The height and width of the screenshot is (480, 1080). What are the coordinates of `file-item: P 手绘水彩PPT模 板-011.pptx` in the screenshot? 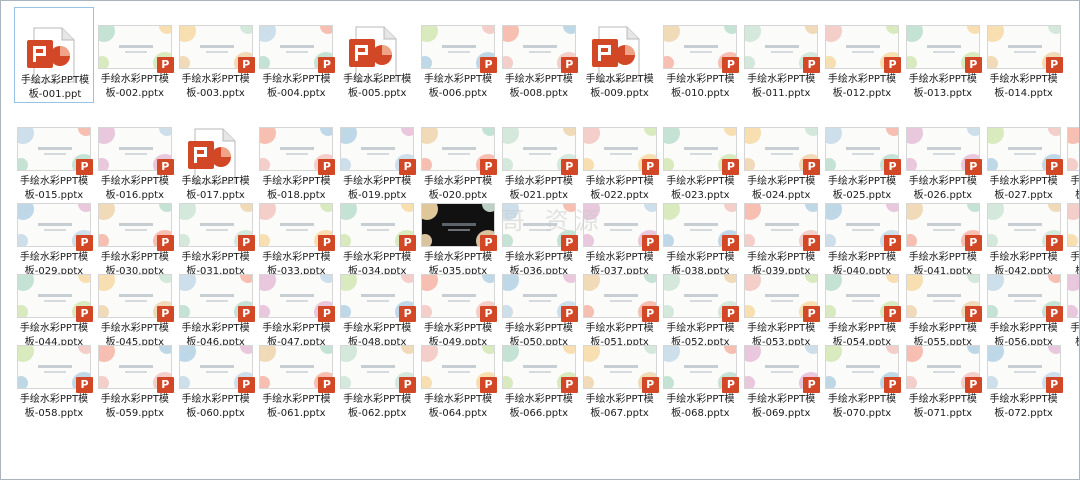 It's located at (781, 55).